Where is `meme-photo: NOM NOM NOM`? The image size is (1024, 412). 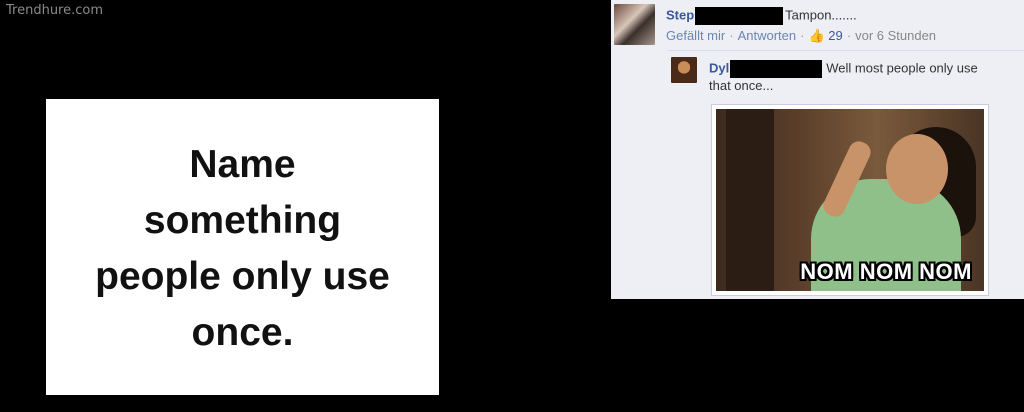 meme-photo: NOM NOM NOM is located at coordinates (850, 200).